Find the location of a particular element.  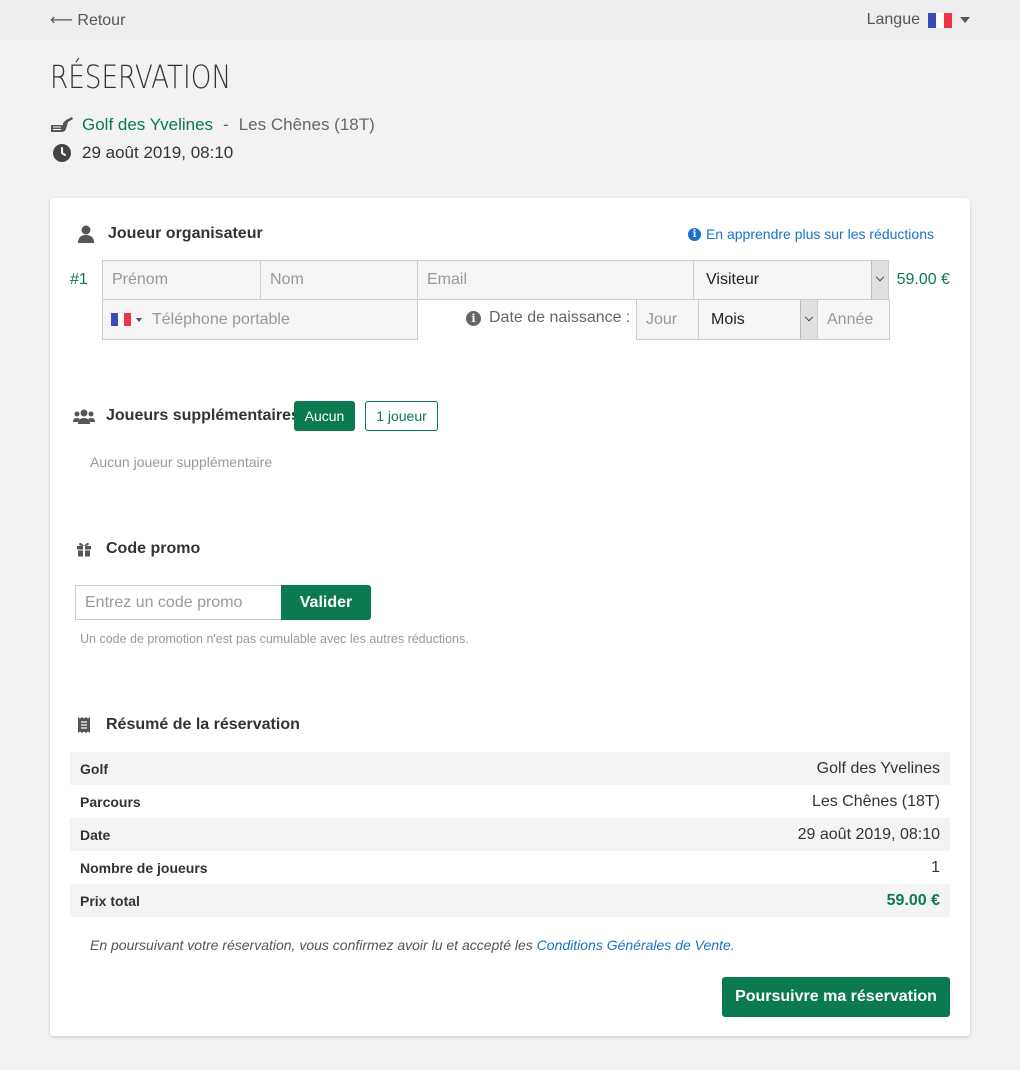

gift-icon is located at coordinates (84, 549).